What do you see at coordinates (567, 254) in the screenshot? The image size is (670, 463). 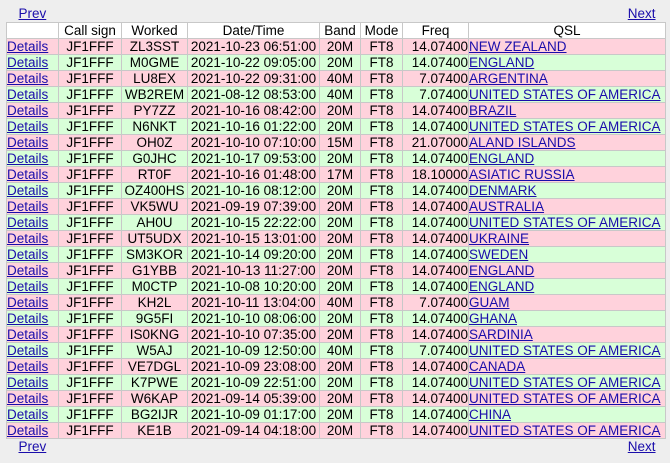 I see `qsl-cell: SWEDEN` at bounding box center [567, 254].